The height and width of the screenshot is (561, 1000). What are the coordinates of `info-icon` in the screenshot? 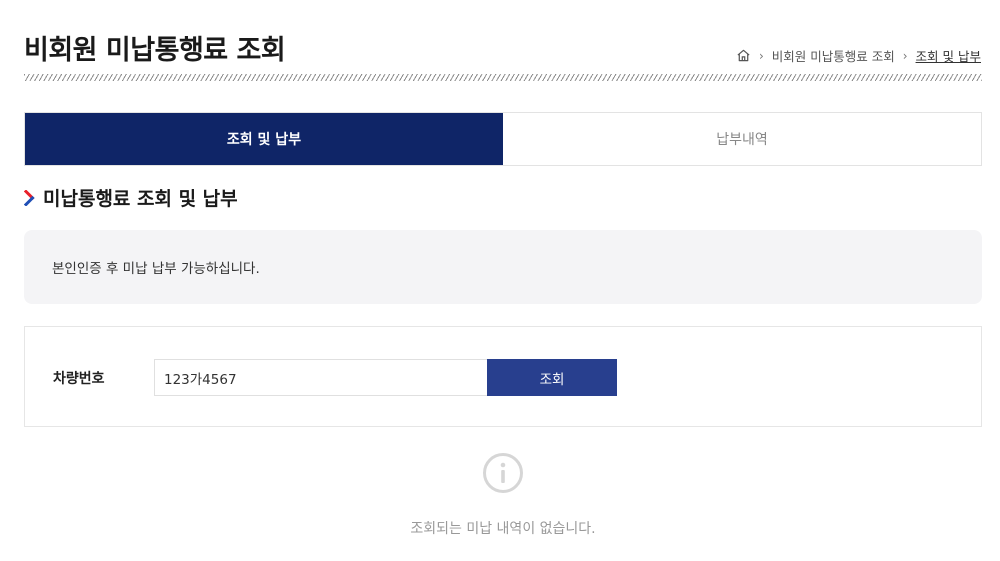 It's located at (503, 473).